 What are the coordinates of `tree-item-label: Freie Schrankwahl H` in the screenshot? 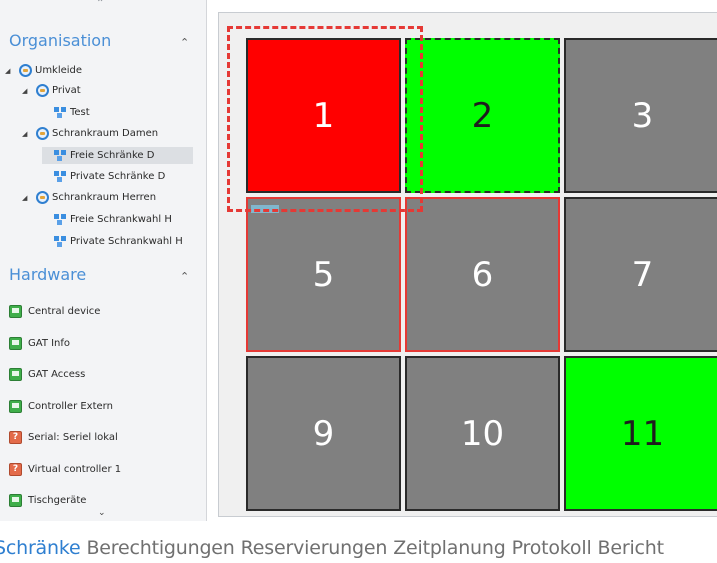 It's located at (121, 219).